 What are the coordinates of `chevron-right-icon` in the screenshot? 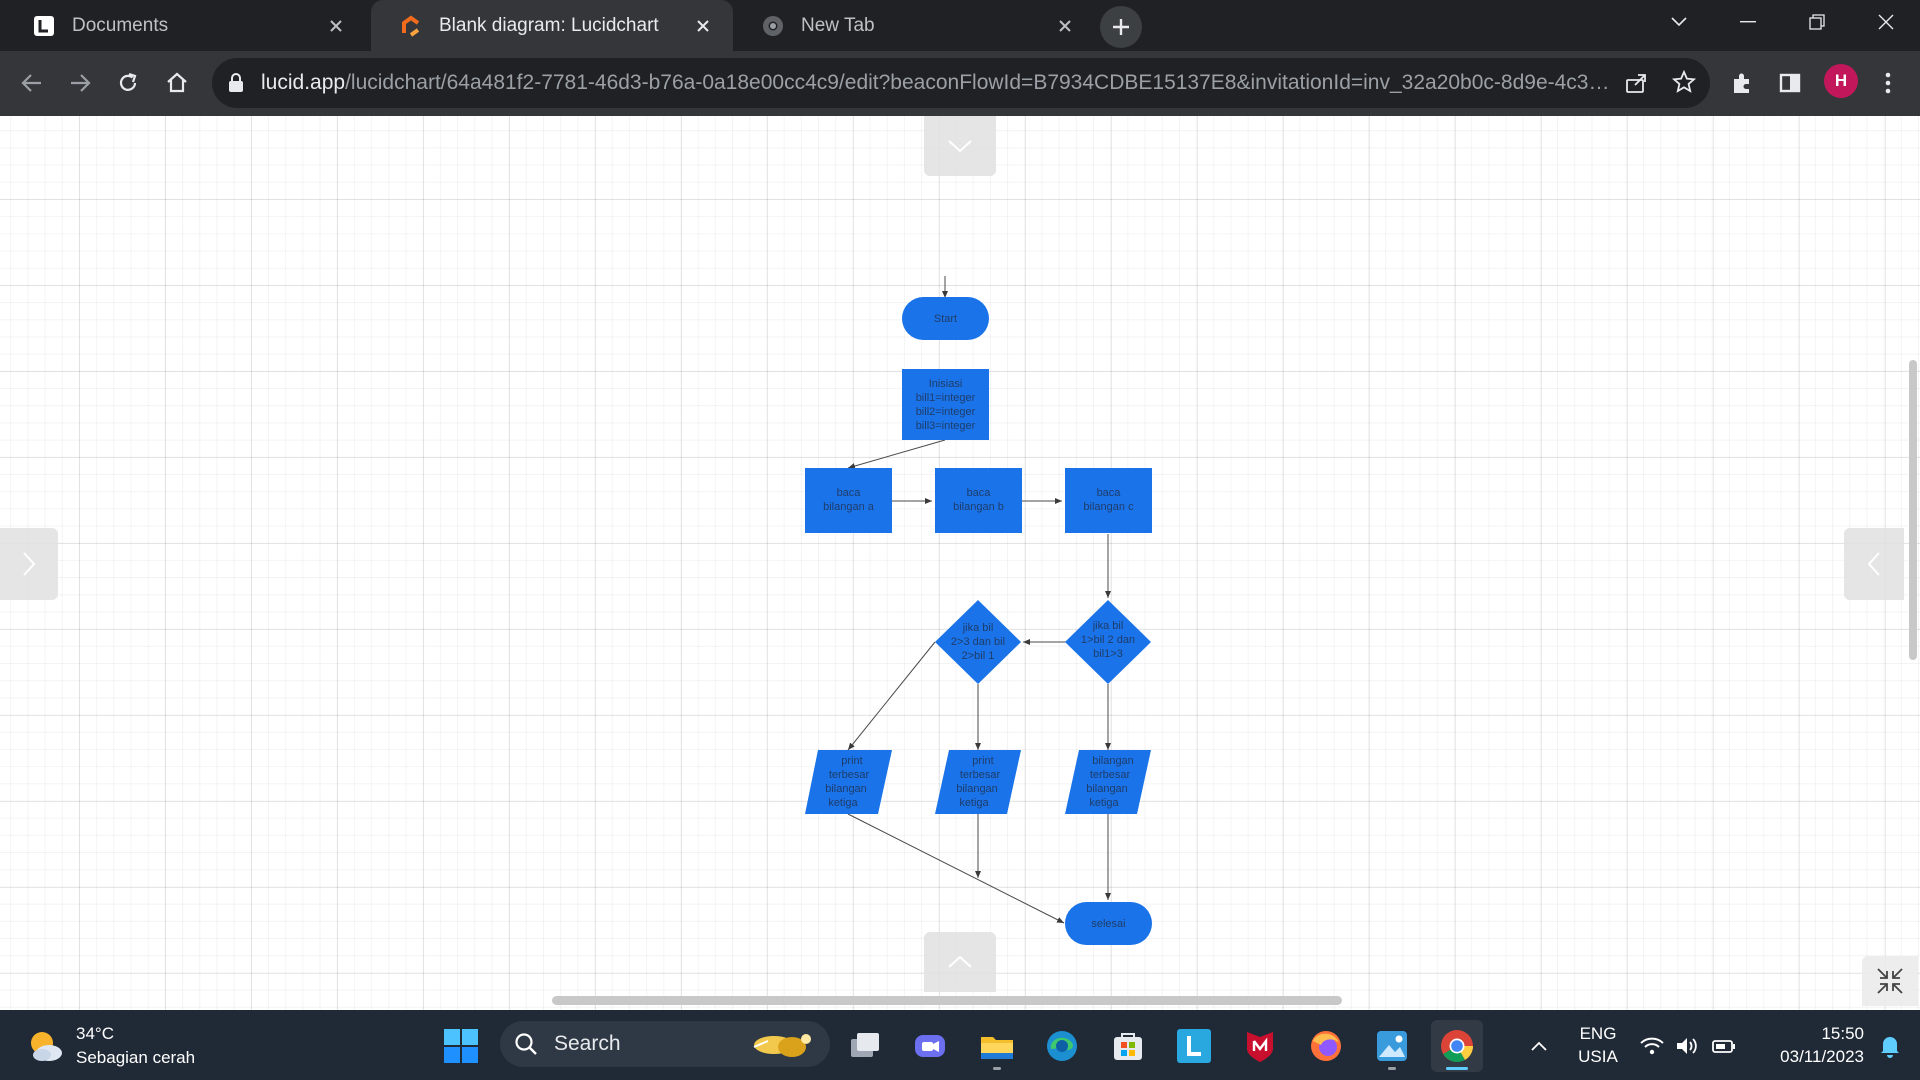 It's located at (29, 564).